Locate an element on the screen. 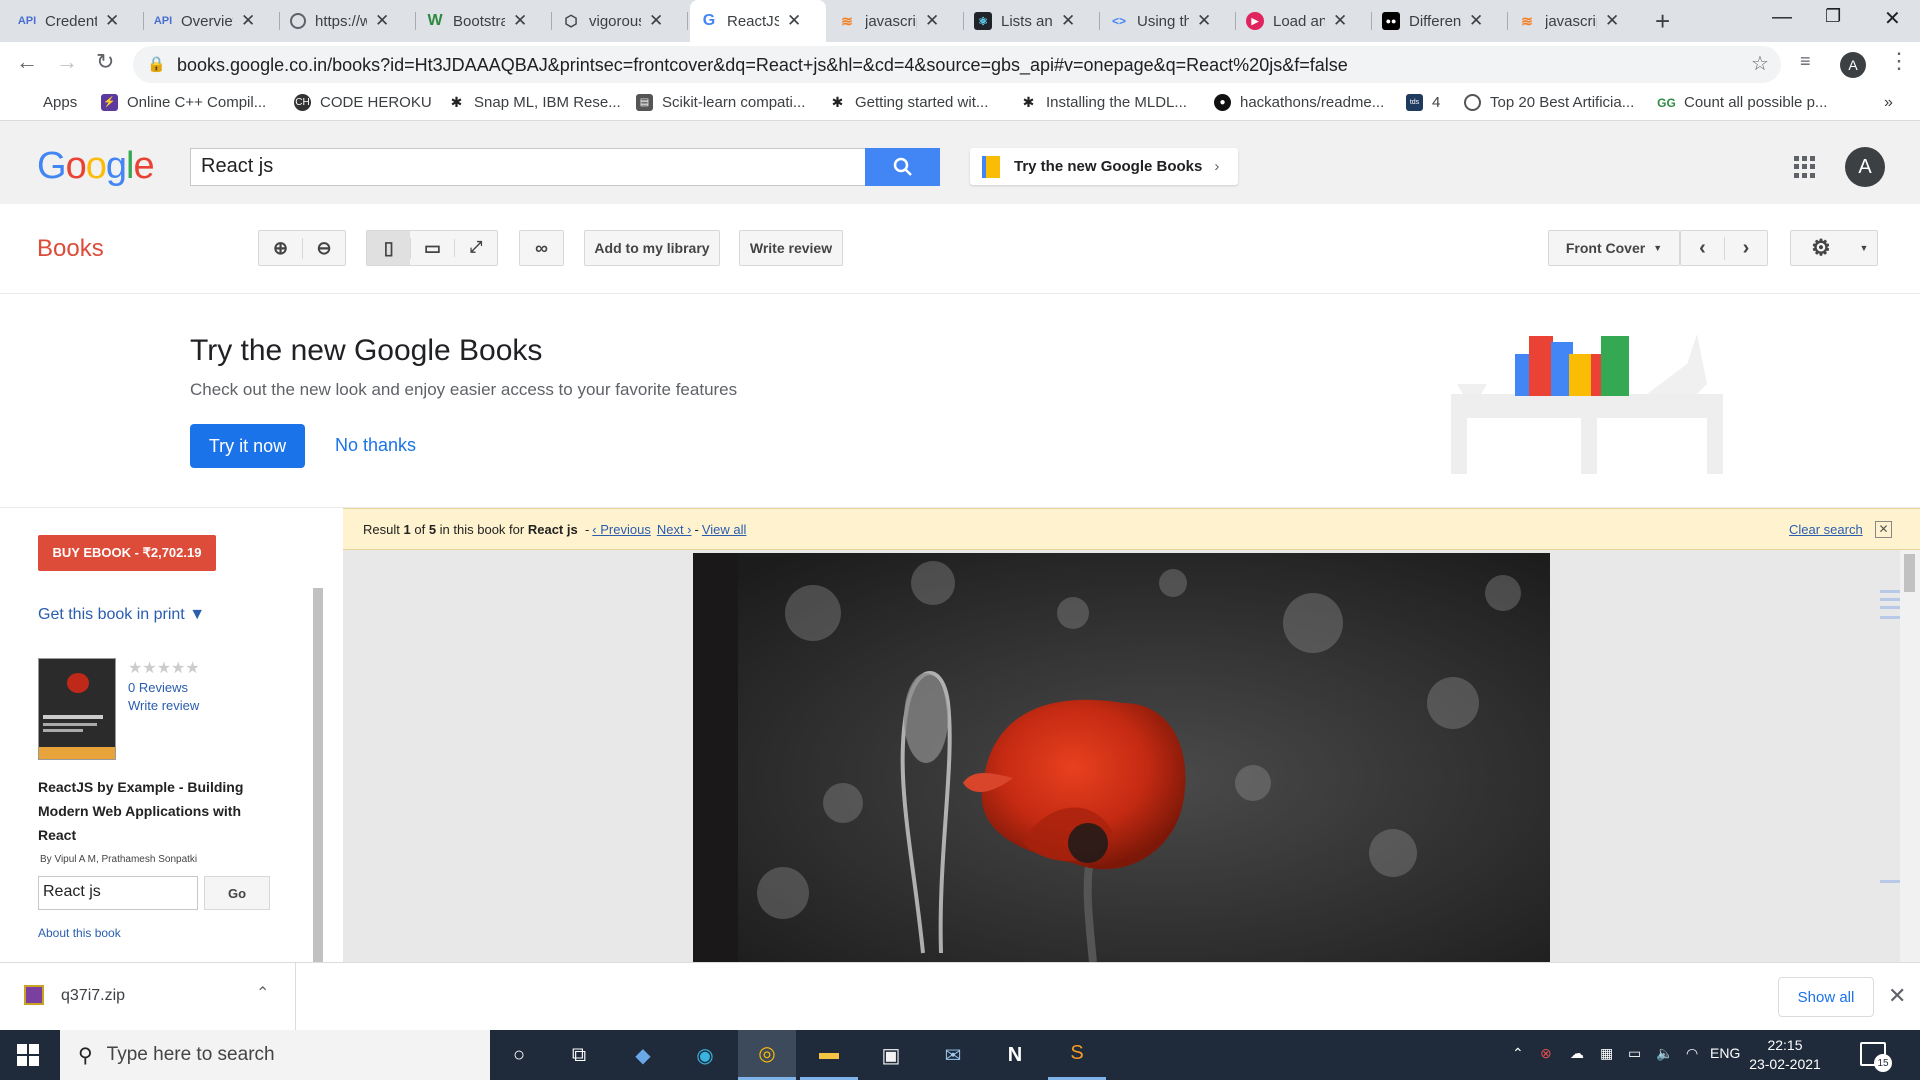 The image size is (1920, 1080). no-thanks-button: No thanks is located at coordinates (375, 445).